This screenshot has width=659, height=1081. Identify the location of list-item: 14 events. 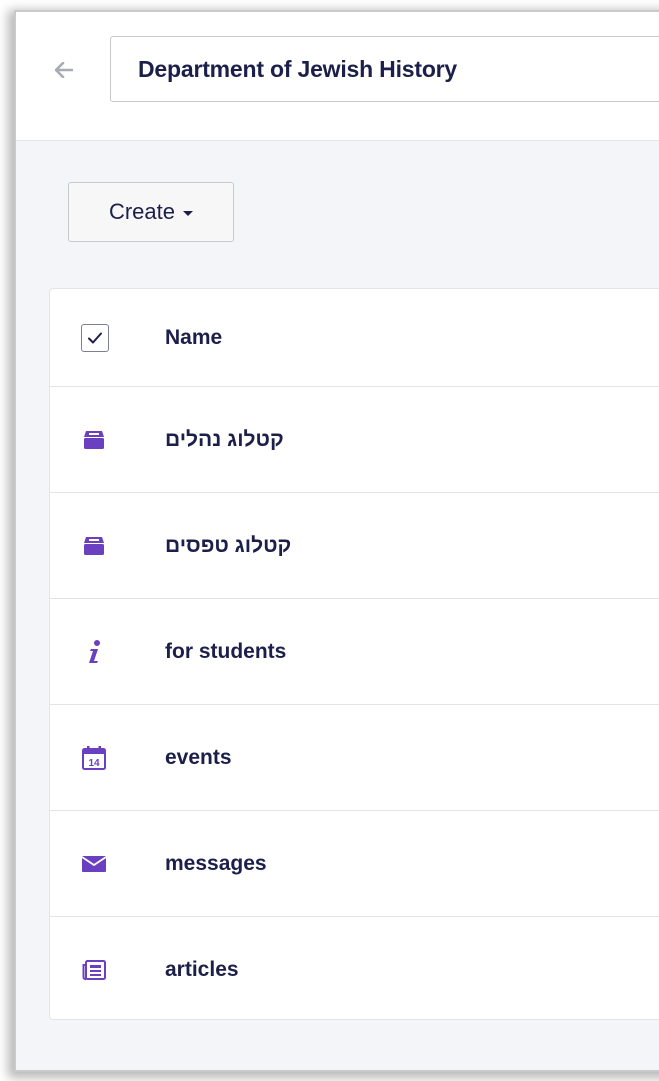
(354, 758).